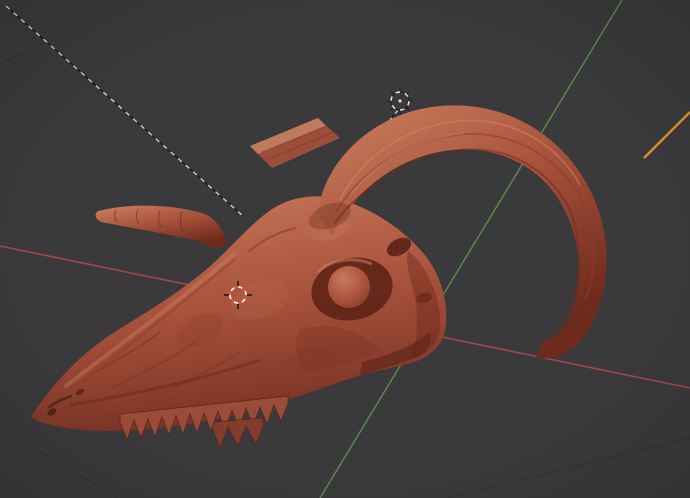 The image size is (690, 498). What do you see at coordinates (238, 433) in the screenshot?
I see `skull-teeth-lower` at bounding box center [238, 433].